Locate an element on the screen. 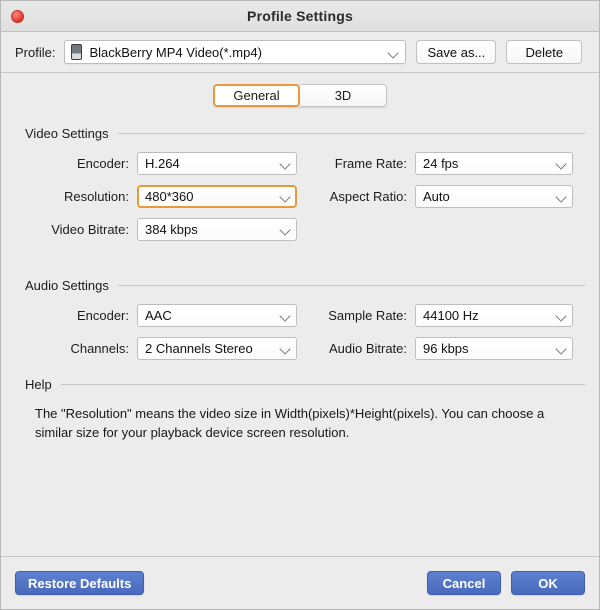 Image resolution: width=600 pixels, height=610 pixels. audio-encoder-field: Encoder: AAC is located at coordinates (163, 315).